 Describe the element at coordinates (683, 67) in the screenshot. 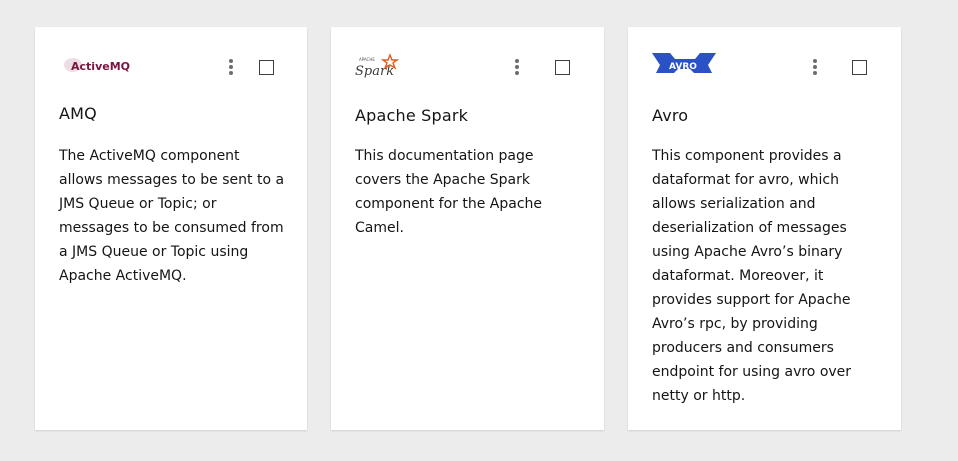

I see `svg-text: AVRO` at that location.